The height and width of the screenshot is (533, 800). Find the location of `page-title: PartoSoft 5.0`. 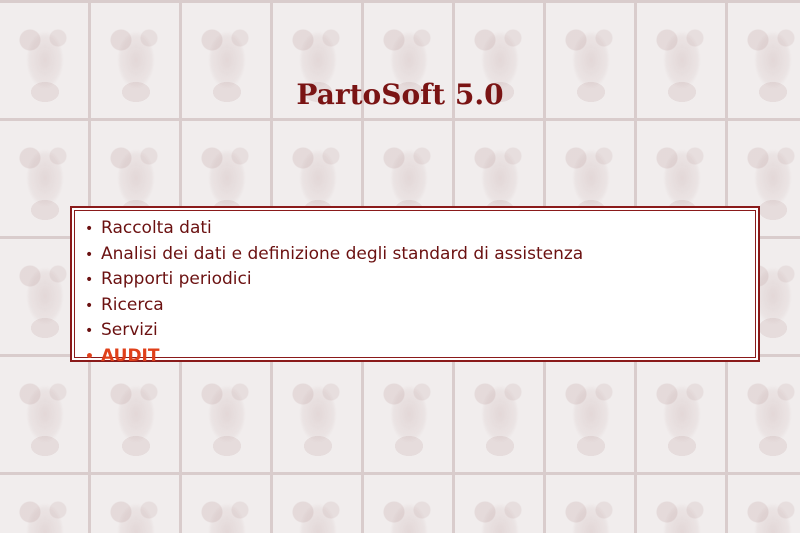

page-title: PartoSoft 5.0 is located at coordinates (400, 94).